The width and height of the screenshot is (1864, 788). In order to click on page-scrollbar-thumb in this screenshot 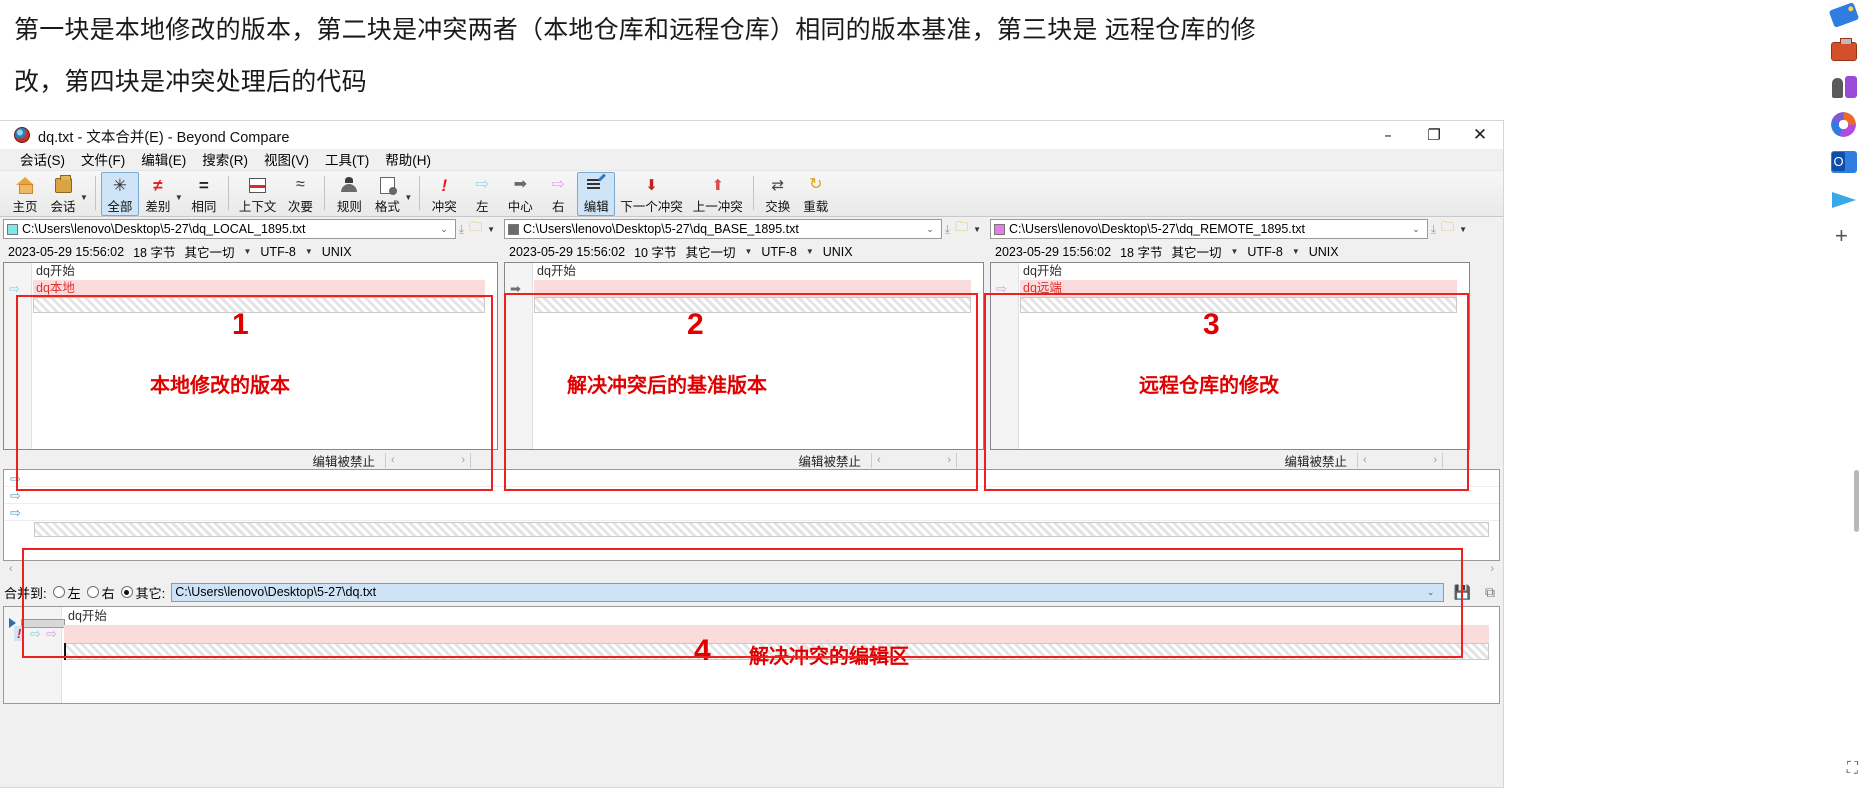, I will do `click(1856, 501)`.